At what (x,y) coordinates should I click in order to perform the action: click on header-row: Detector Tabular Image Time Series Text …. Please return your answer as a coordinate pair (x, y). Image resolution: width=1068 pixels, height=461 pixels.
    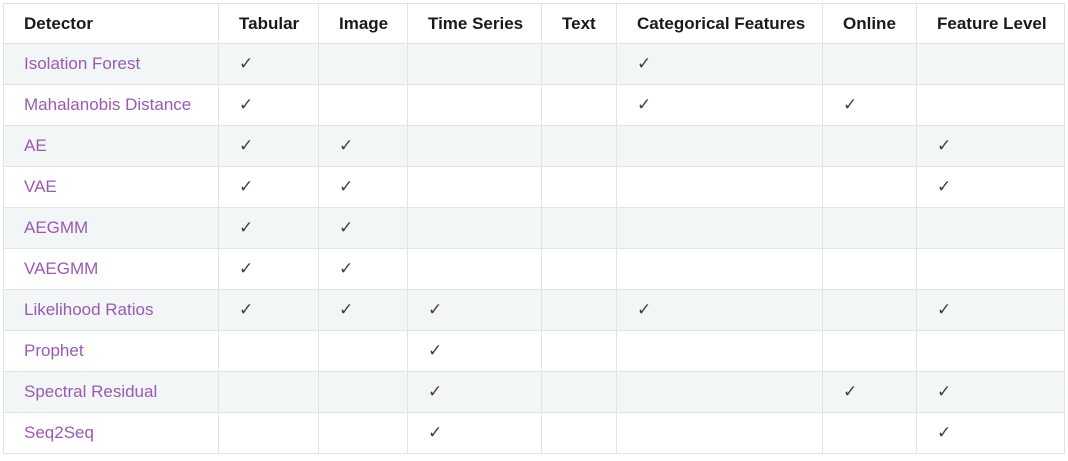
    Looking at the image, I should click on (534, 23).